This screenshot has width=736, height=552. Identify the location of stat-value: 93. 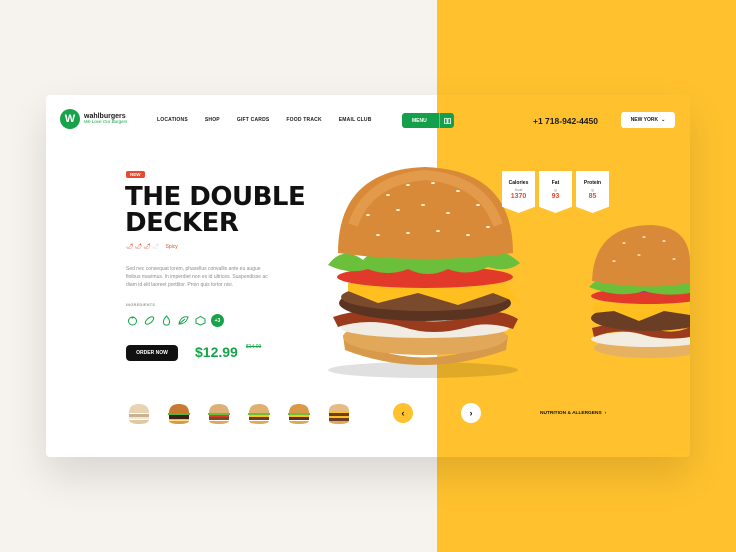
(555, 196).